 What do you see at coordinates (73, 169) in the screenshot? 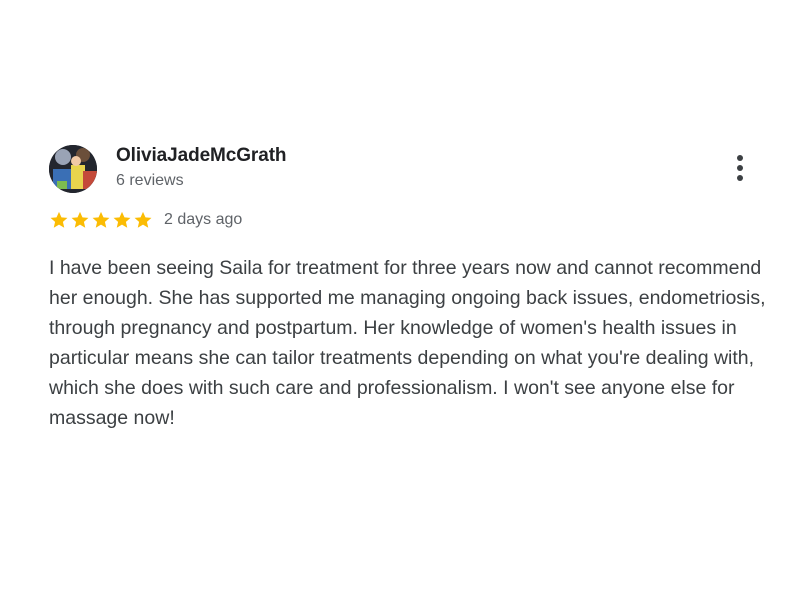
I see `avatar` at bounding box center [73, 169].